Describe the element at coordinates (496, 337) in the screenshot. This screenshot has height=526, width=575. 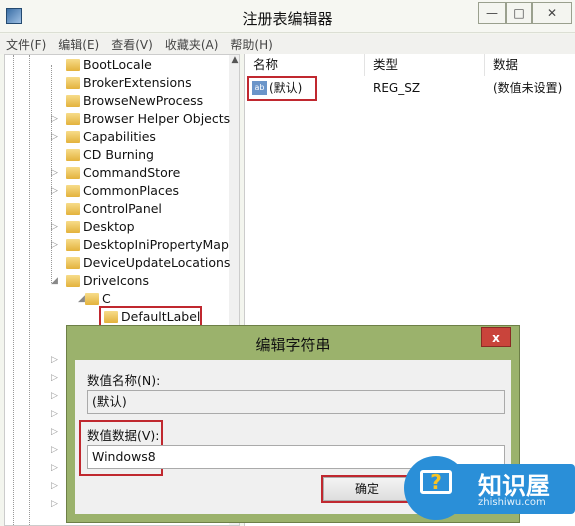
I see `dialog-close-button: x` at that location.